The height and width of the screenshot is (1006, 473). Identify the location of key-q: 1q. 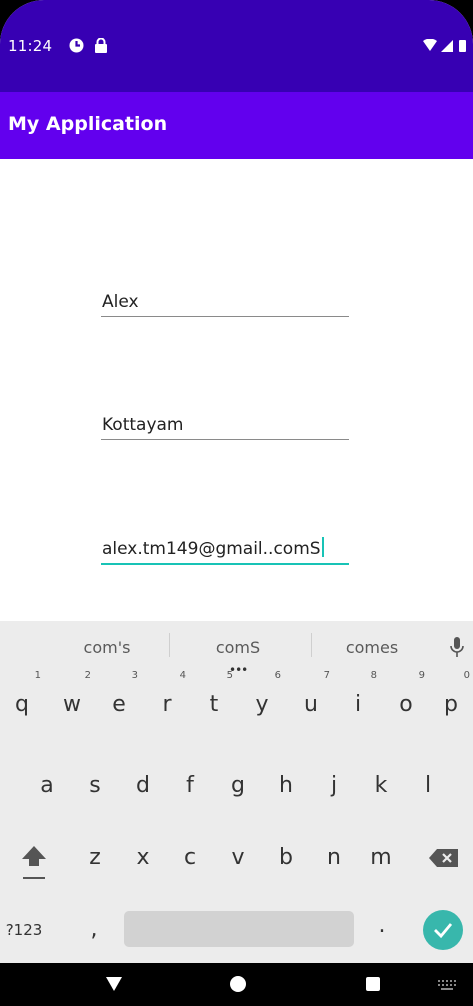
(22, 699).